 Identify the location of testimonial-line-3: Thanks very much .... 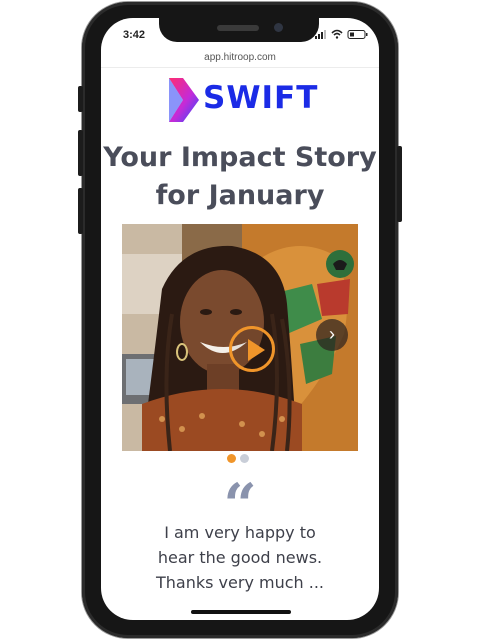
(240, 582).